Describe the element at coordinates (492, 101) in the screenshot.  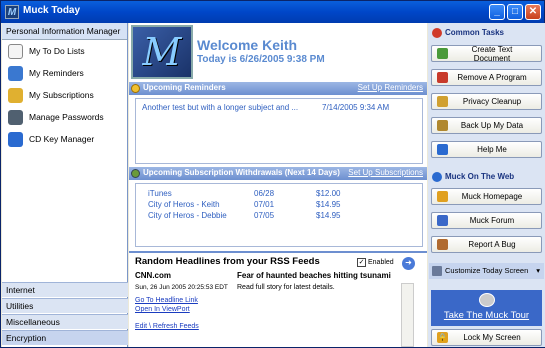
I see `button-label: Privacy Cleanup` at that location.